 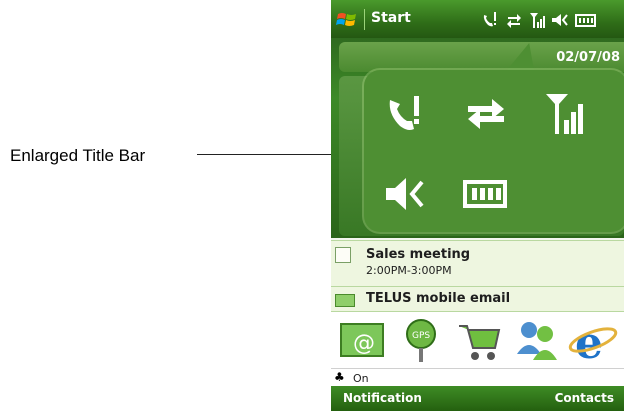 What do you see at coordinates (382, 398) in the screenshot?
I see `softkey-left: Notification` at bounding box center [382, 398].